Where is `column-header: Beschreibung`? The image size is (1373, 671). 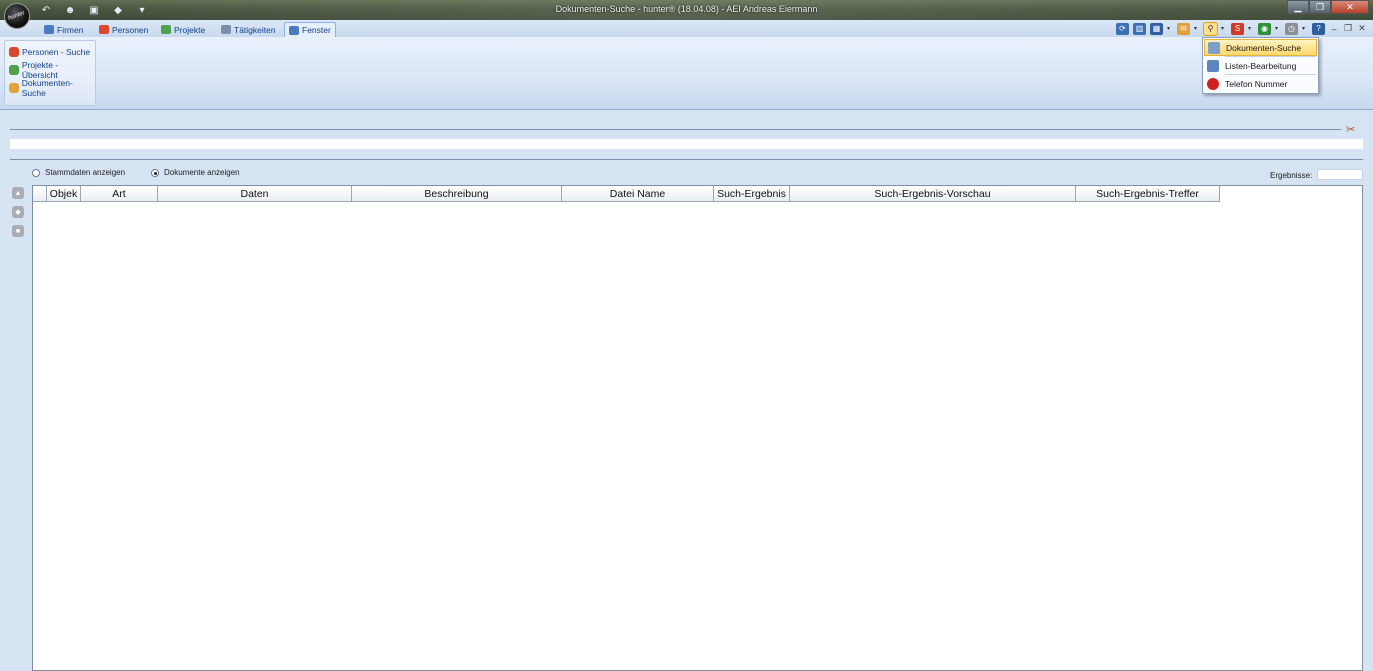
column-header: Beschreibung is located at coordinates (457, 194).